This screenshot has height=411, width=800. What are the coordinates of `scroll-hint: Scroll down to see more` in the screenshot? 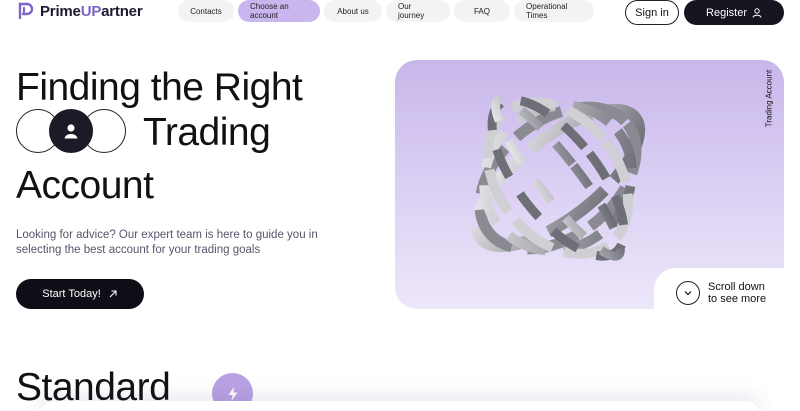 It's located at (737, 293).